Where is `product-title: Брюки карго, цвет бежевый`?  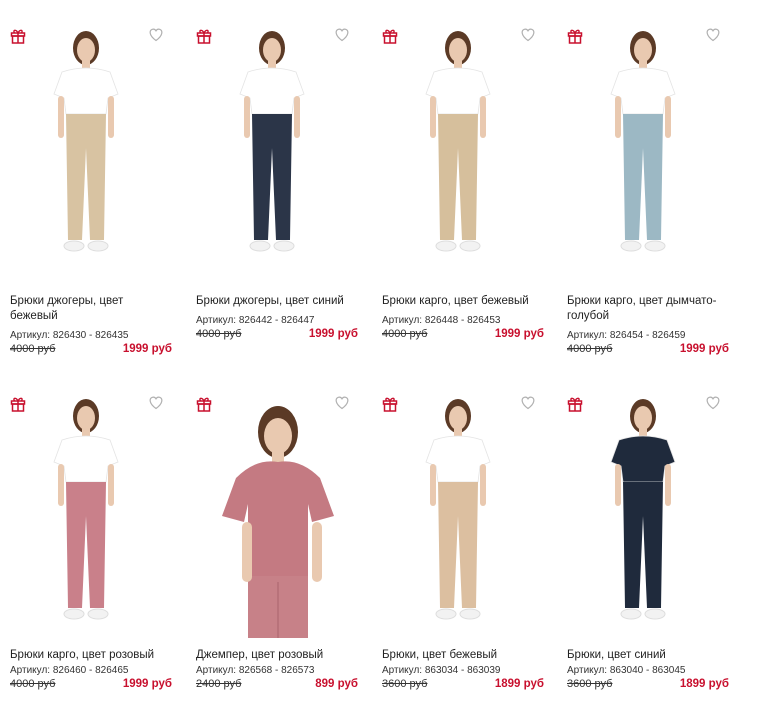
product-title: Брюки карго, цвет бежевый is located at coordinates (462, 301).